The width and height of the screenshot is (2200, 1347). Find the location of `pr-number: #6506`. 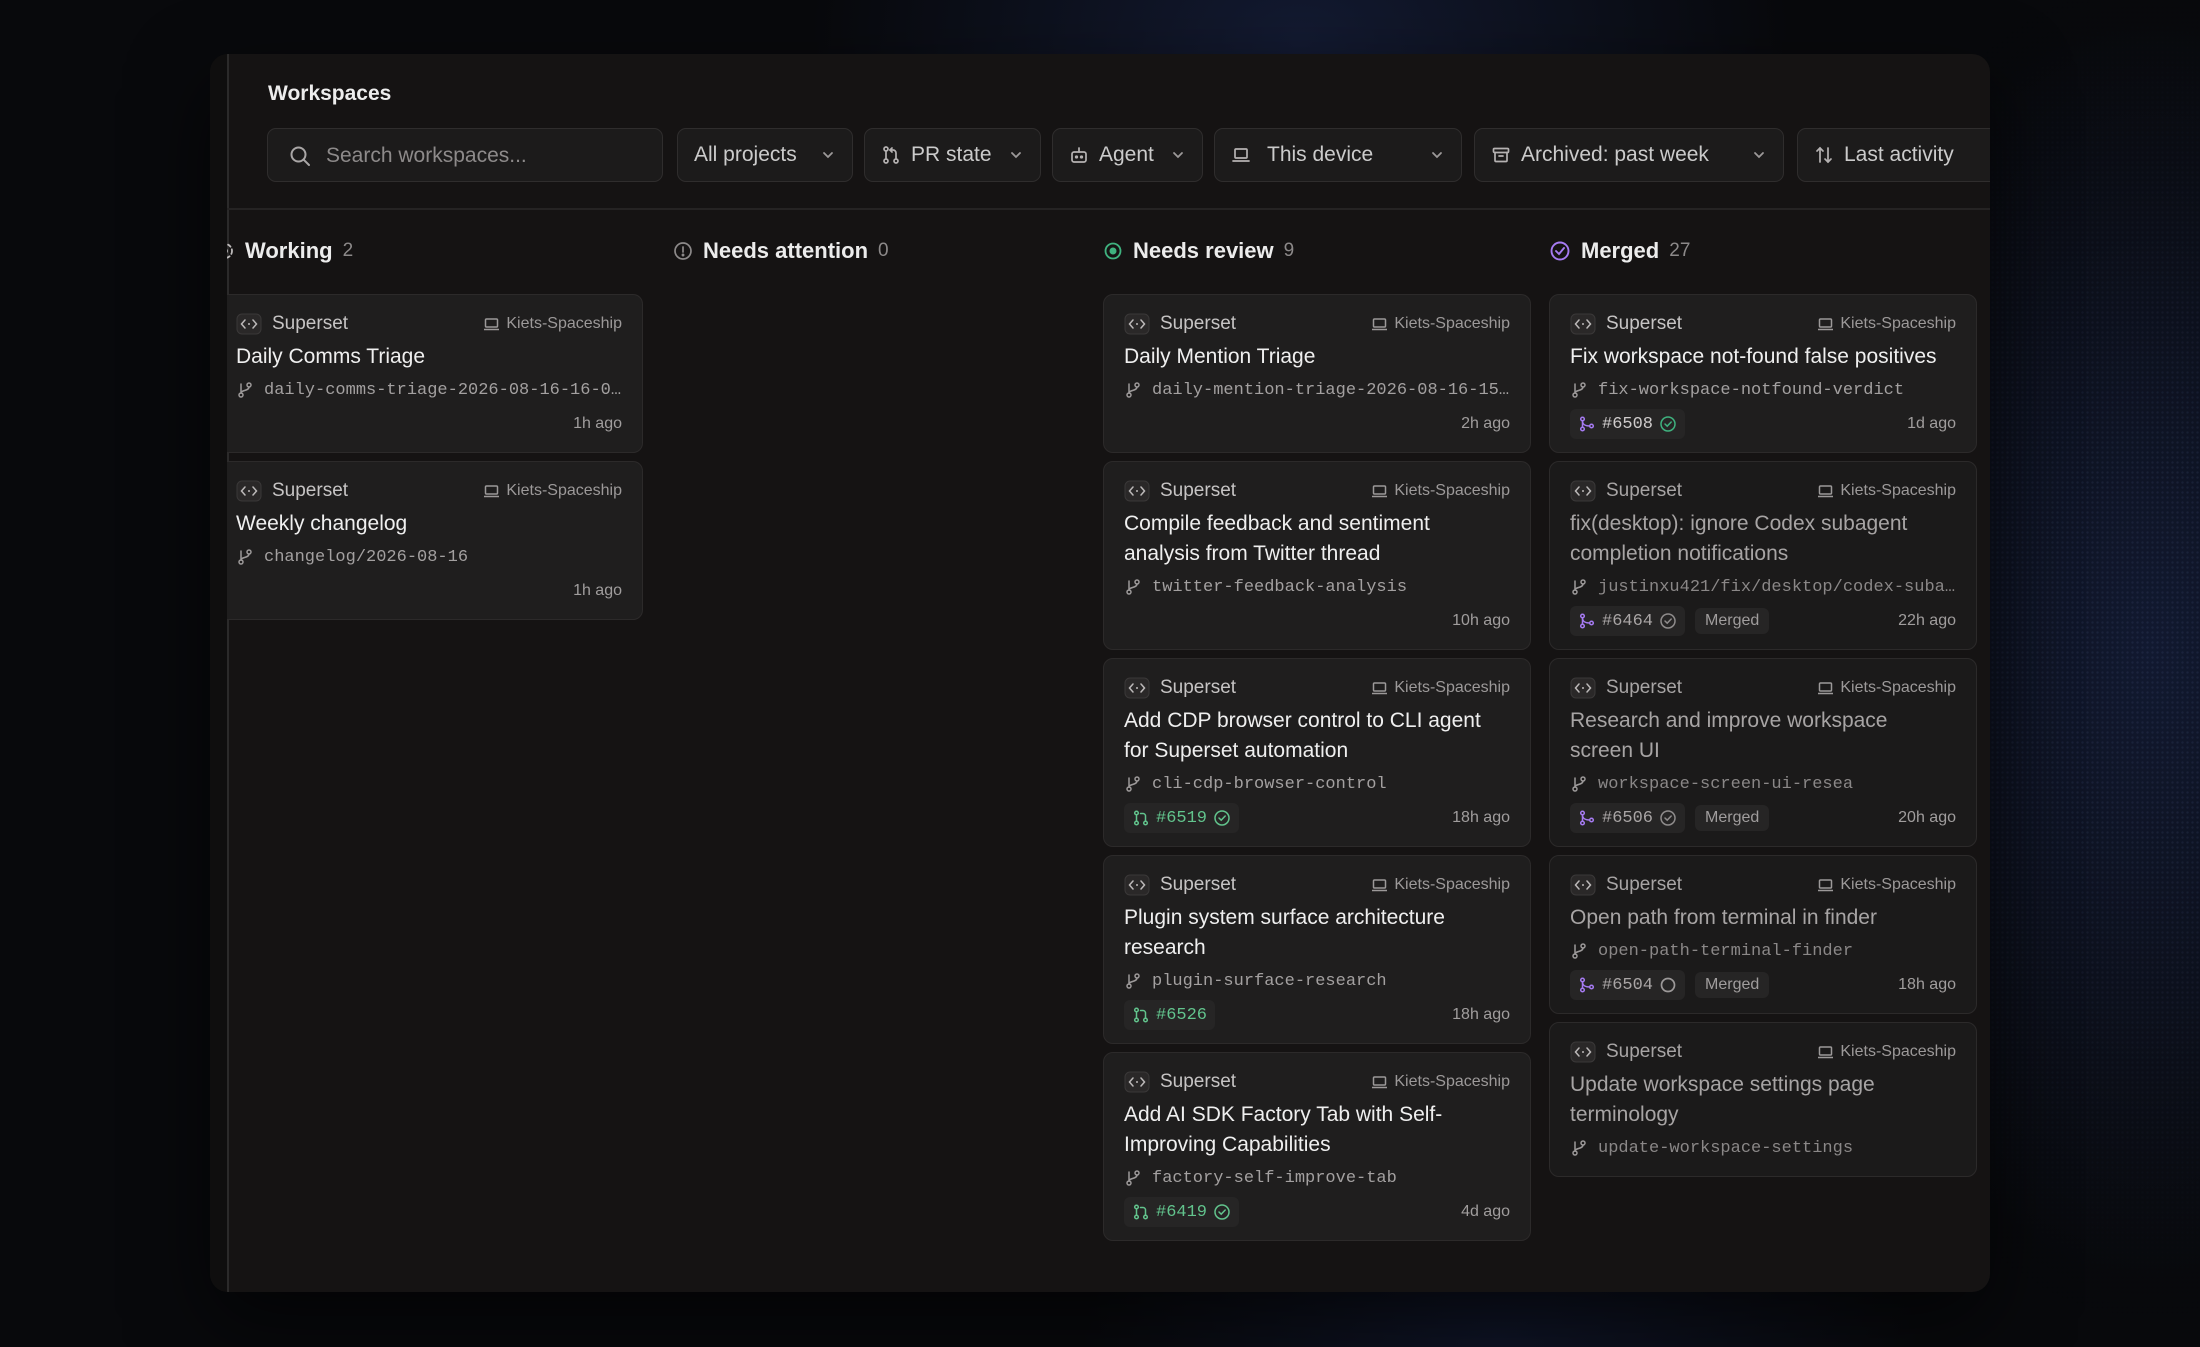

pr-number: #6506 is located at coordinates (1628, 818).